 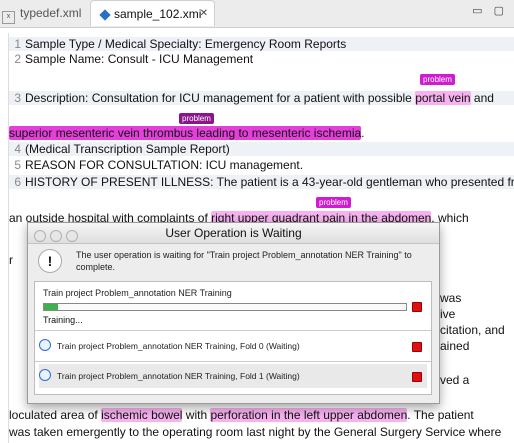 I want to click on info-icon: !, so click(x=50, y=261).